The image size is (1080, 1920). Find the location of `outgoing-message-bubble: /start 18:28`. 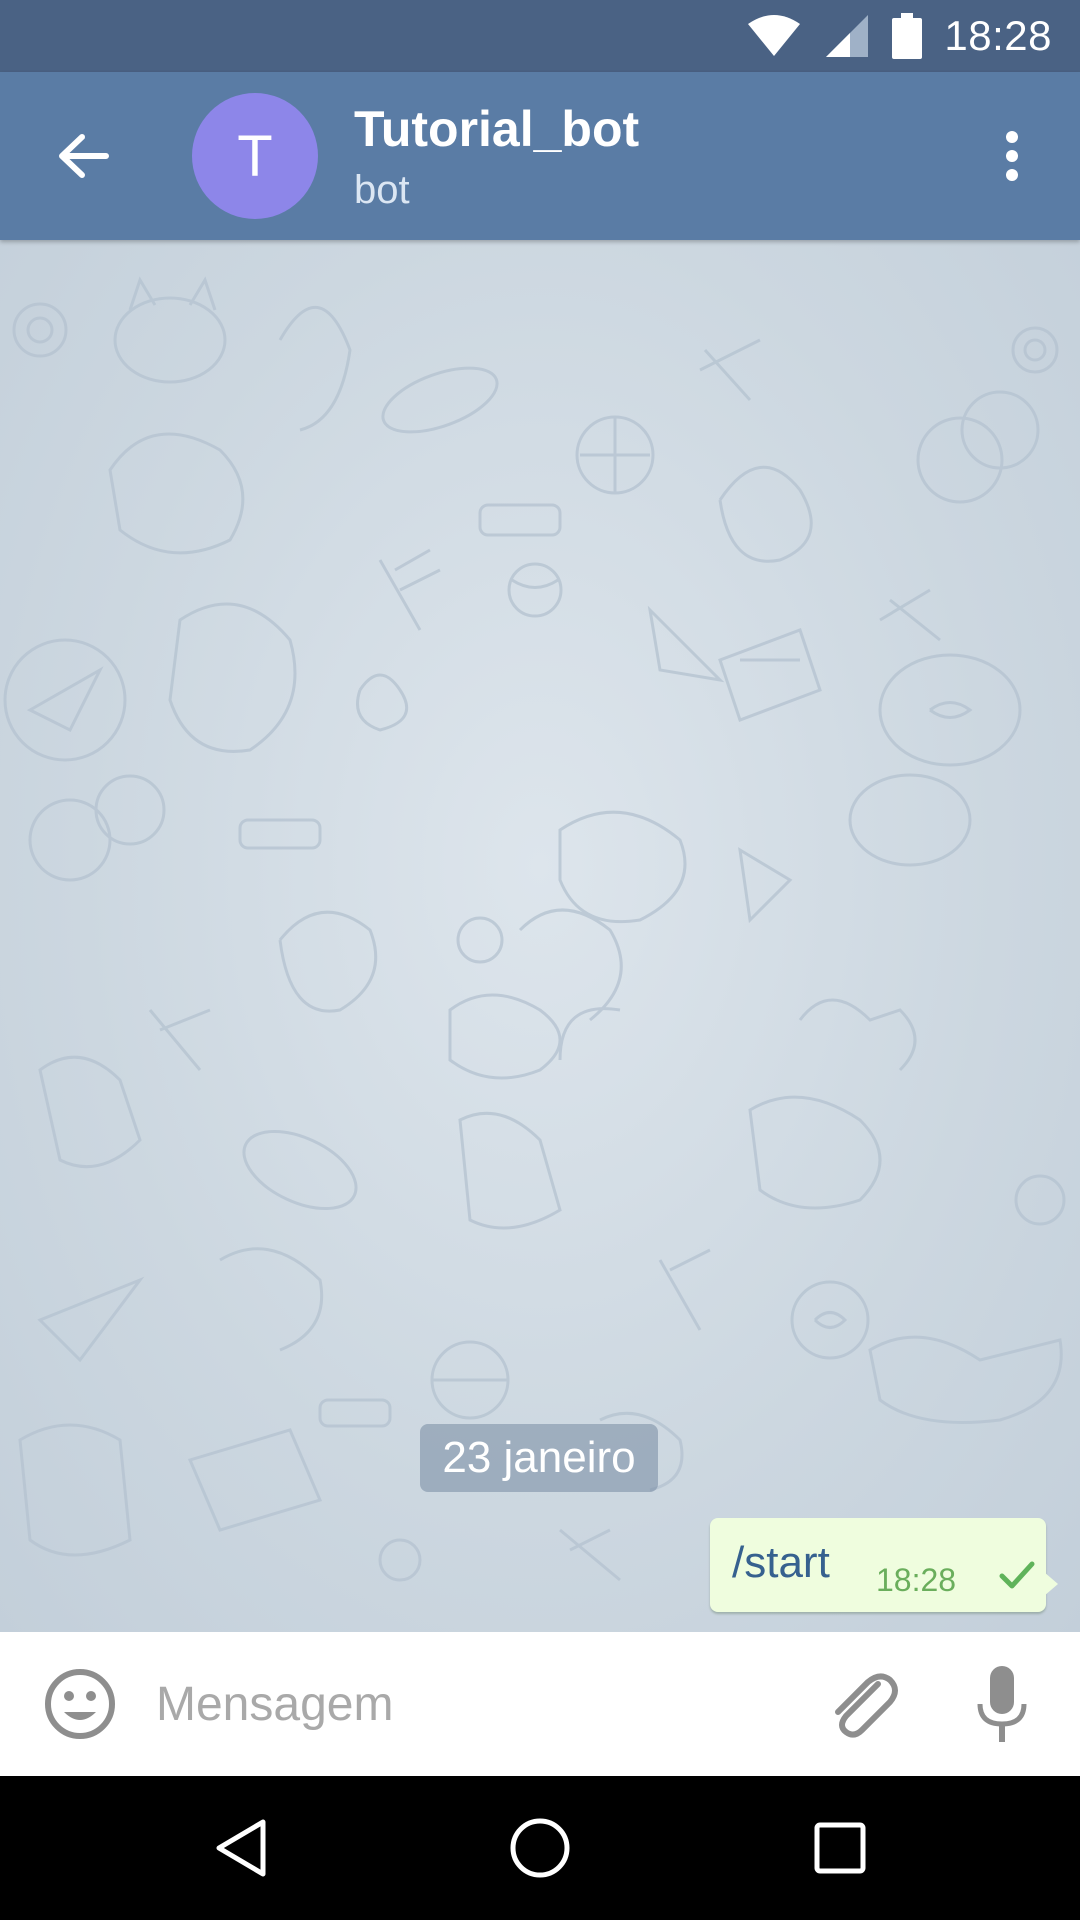

outgoing-message-bubble: /start 18:28 is located at coordinates (878, 1565).